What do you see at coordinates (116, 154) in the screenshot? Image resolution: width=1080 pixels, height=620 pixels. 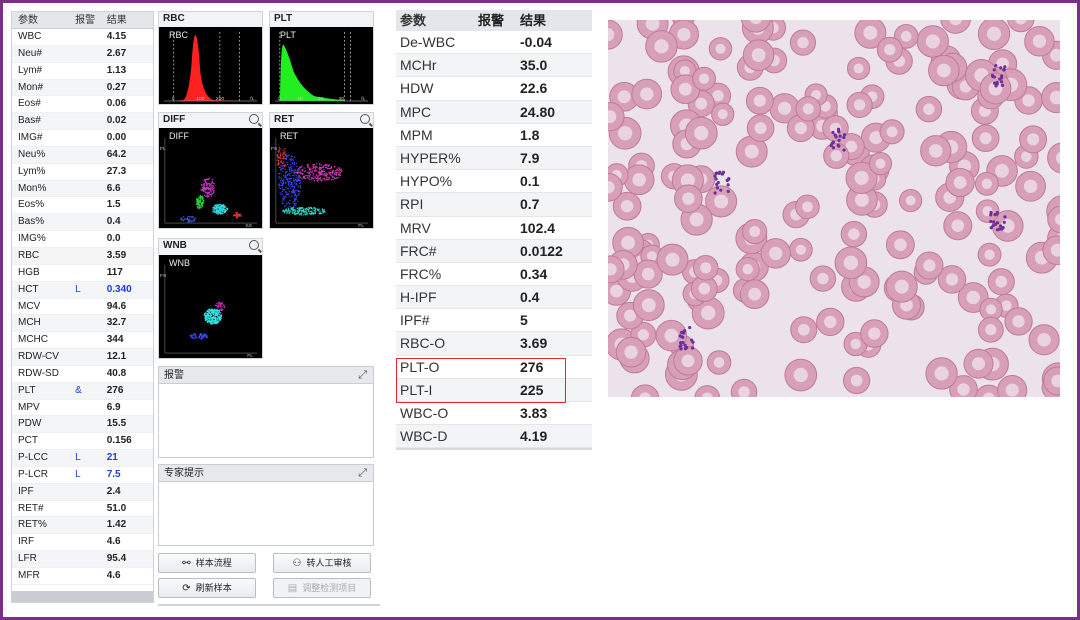 I see `param-value: 64.2` at bounding box center [116, 154].